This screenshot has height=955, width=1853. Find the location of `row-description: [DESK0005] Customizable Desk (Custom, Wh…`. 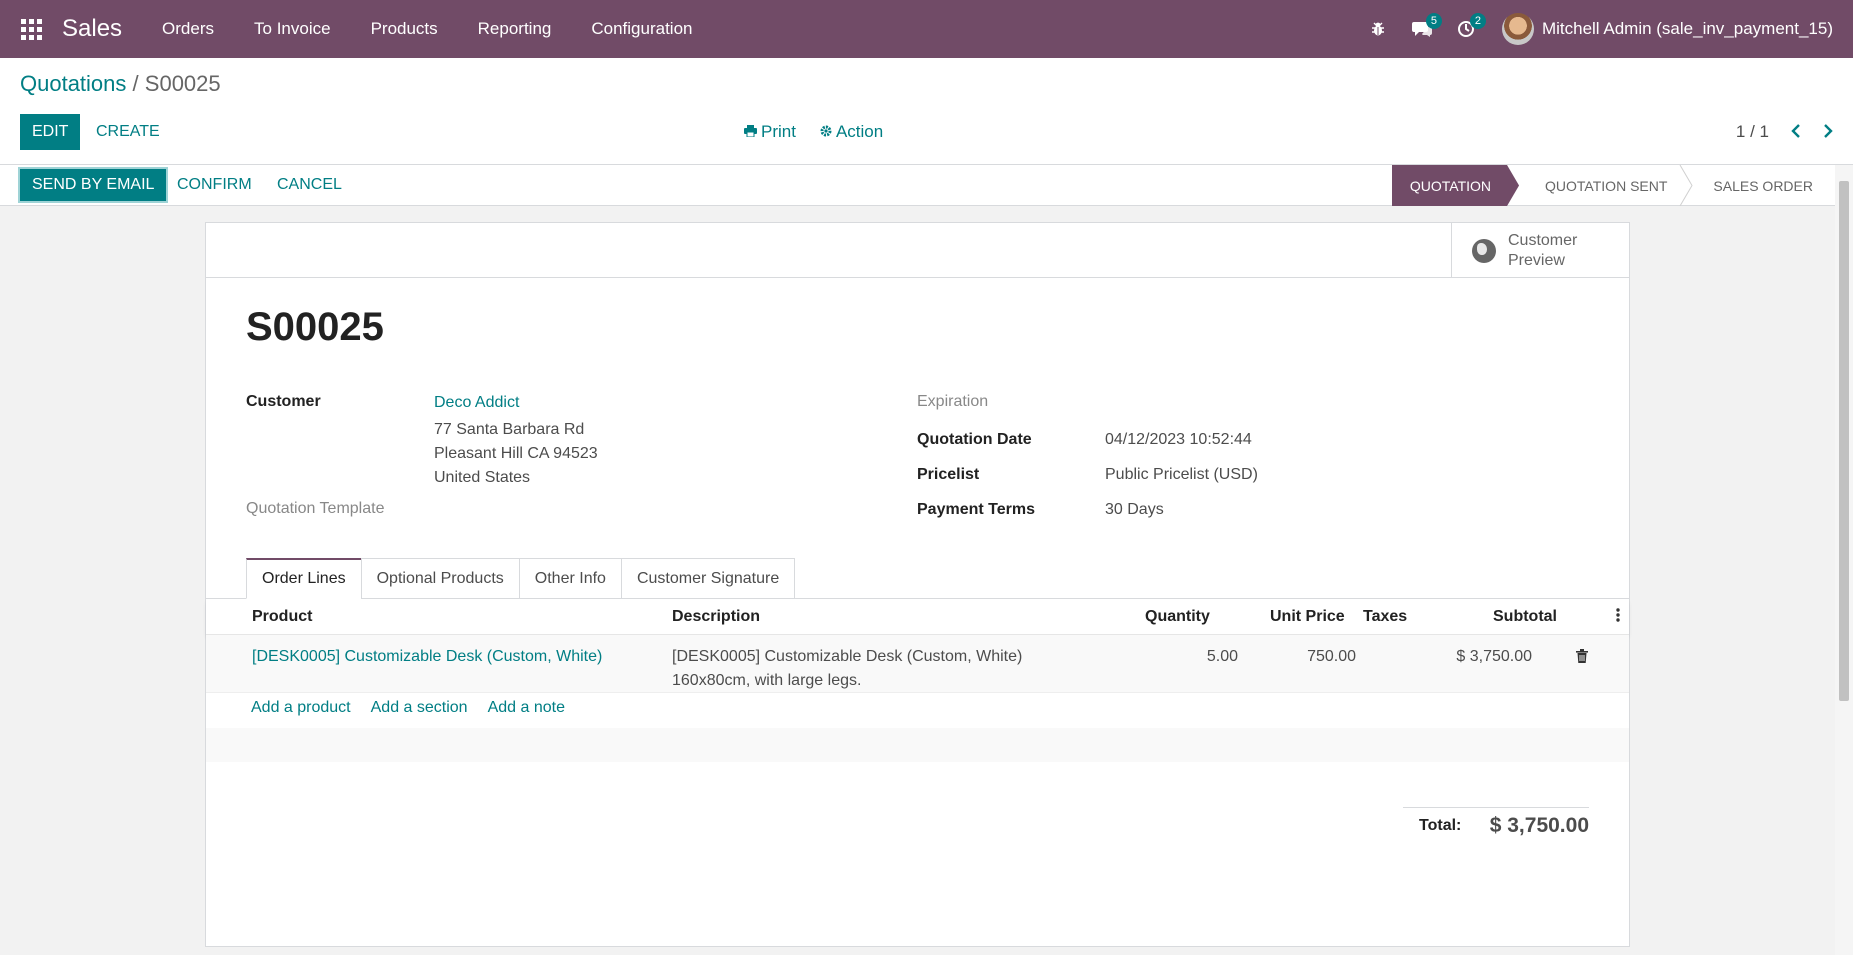

row-description: [DESK0005] Customizable Desk (Custom, Wh… is located at coordinates (847, 669).